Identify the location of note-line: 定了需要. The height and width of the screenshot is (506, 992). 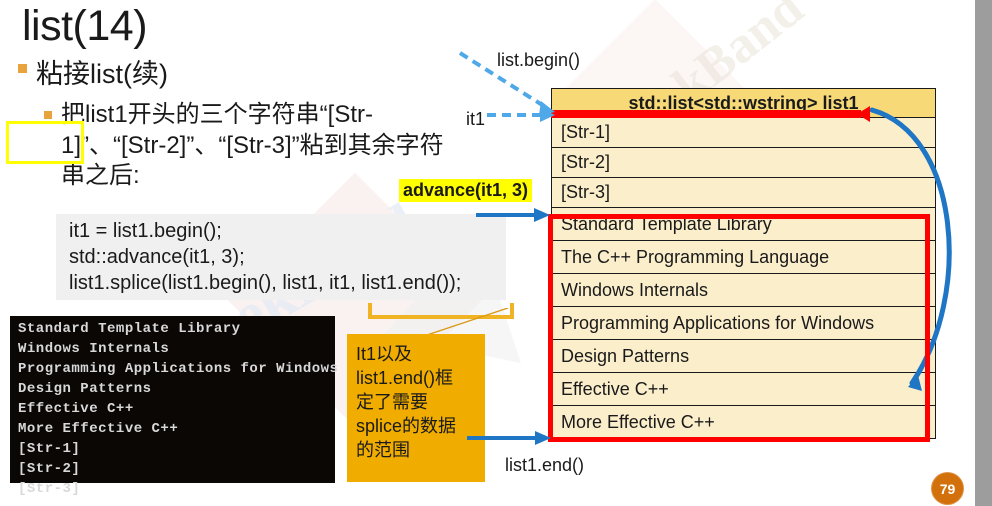
(392, 402).